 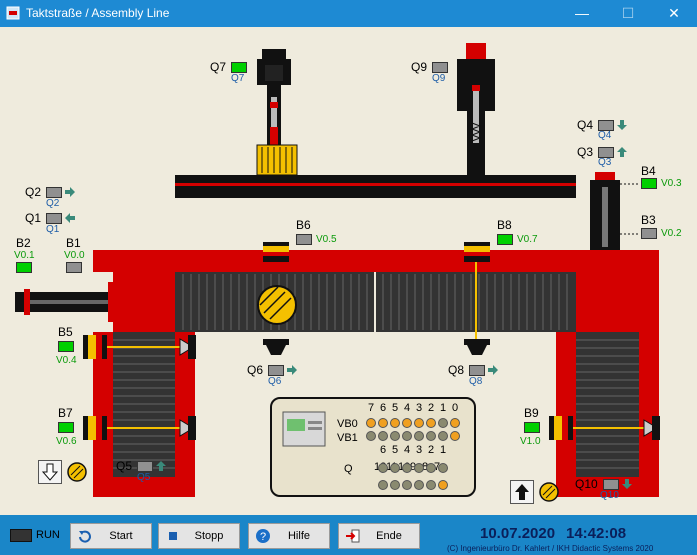 What do you see at coordinates (407, 408) in the screenshot?
I see `plc-bit-label: 4` at bounding box center [407, 408].